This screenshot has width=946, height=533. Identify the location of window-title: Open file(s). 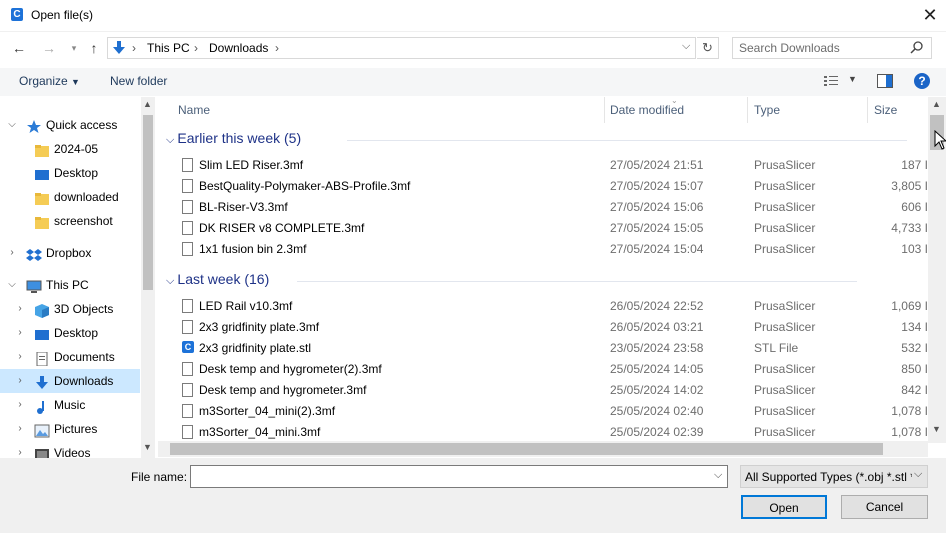
(62, 15).